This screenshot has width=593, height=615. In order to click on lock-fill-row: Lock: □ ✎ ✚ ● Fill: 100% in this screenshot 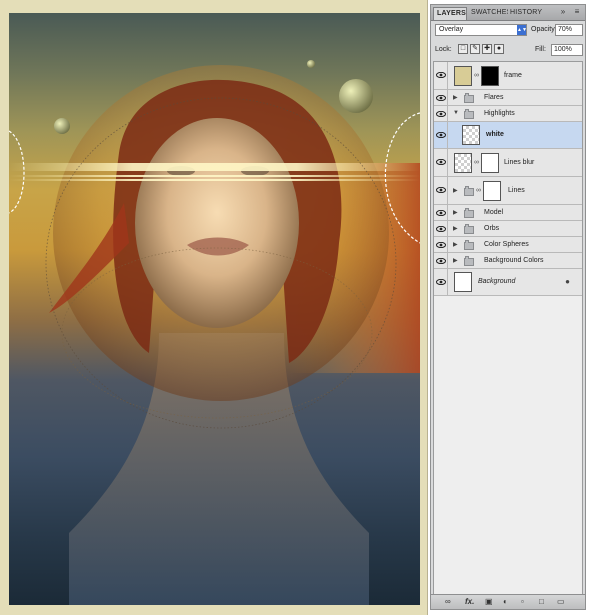, I will do `click(509, 50)`.